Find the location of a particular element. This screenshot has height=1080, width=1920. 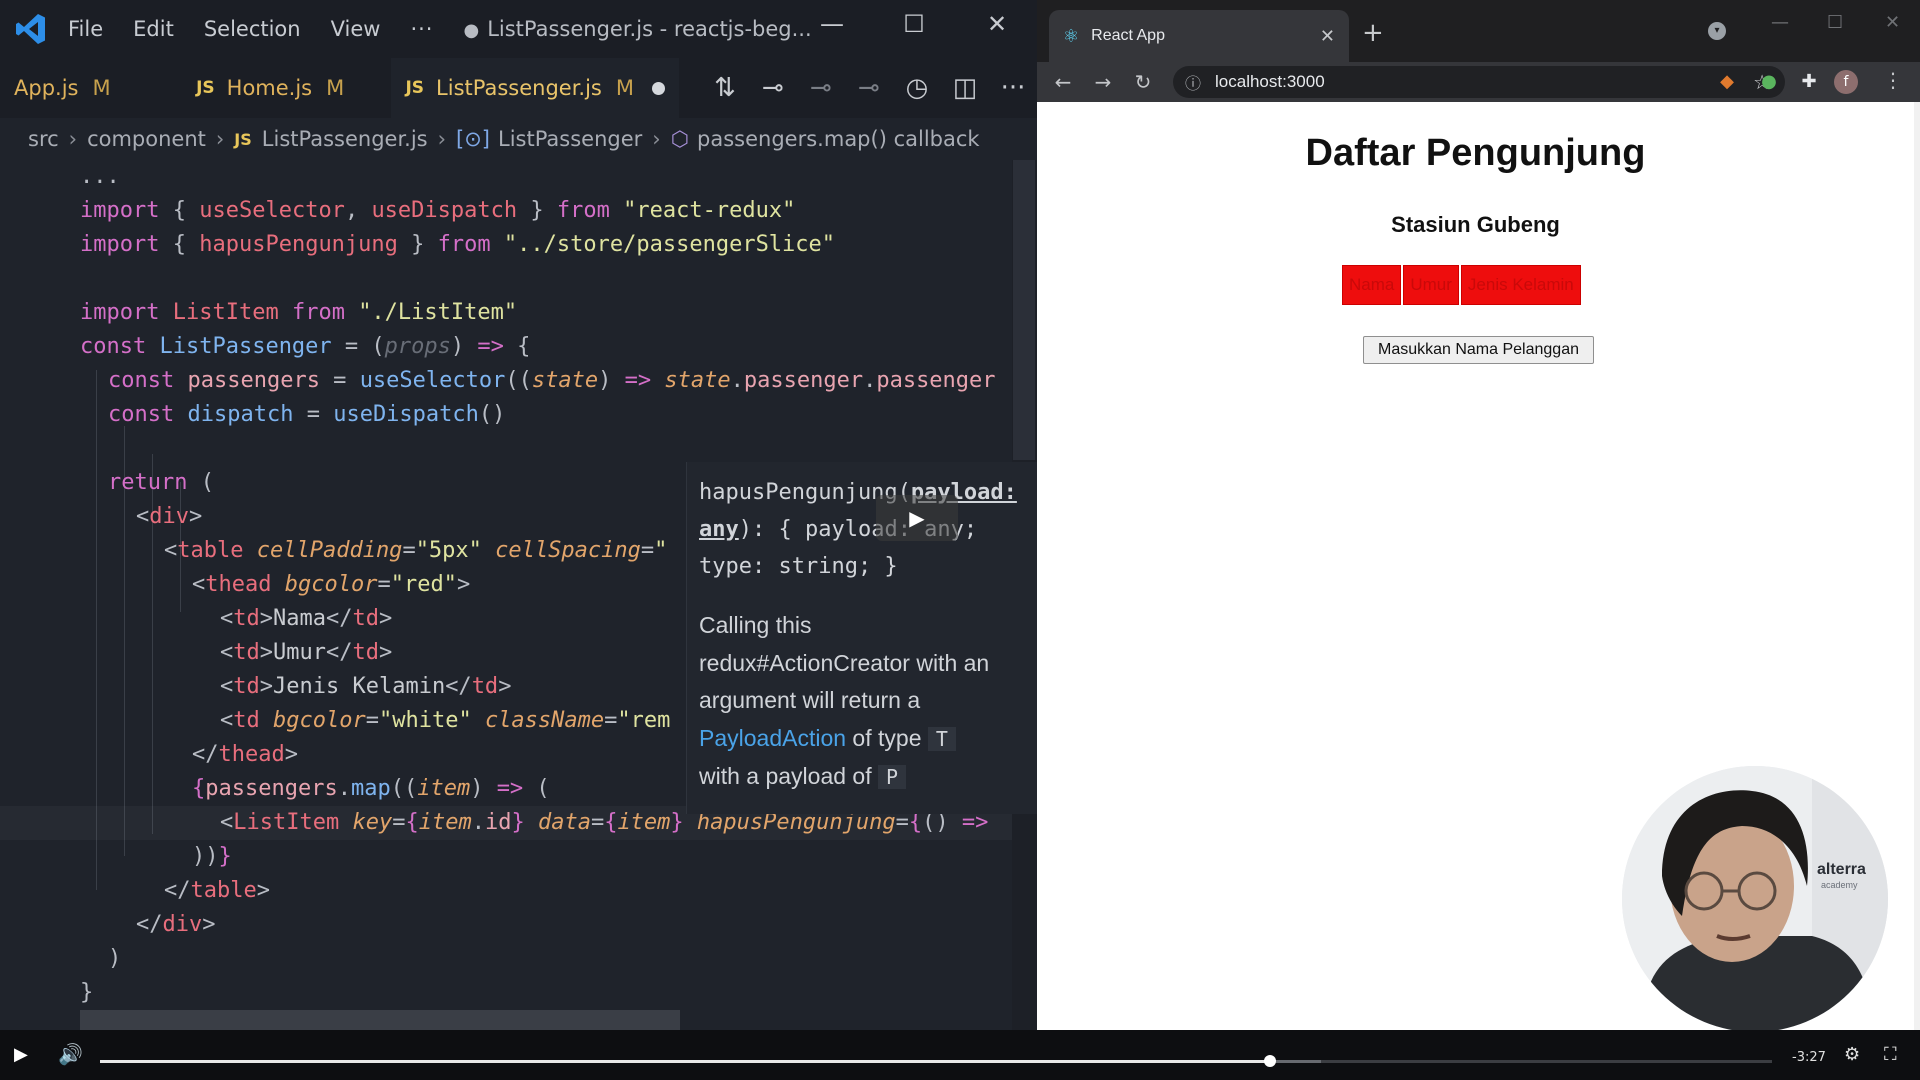

tab-home-js: JS Home.js M is located at coordinates (286, 88).